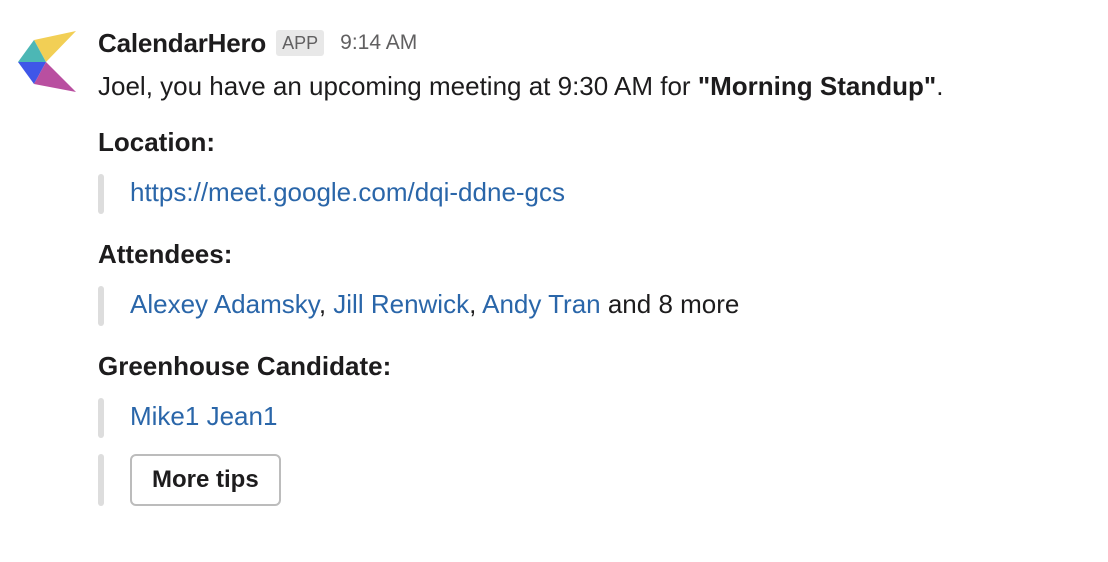  What do you see at coordinates (347, 192) in the screenshot?
I see `location-link: https://meet.google.com/dqi-ddne-gcs` at bounding box center [347, 192].